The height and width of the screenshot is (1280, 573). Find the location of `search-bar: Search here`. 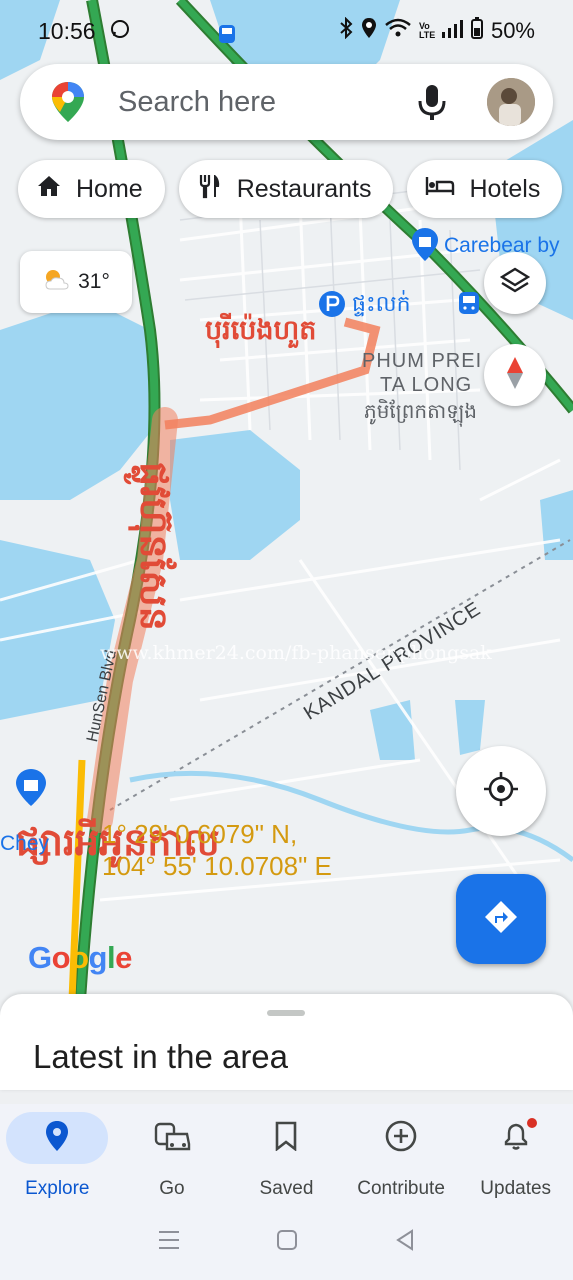

search-bar: Search here is located at coordinates (286, 102).